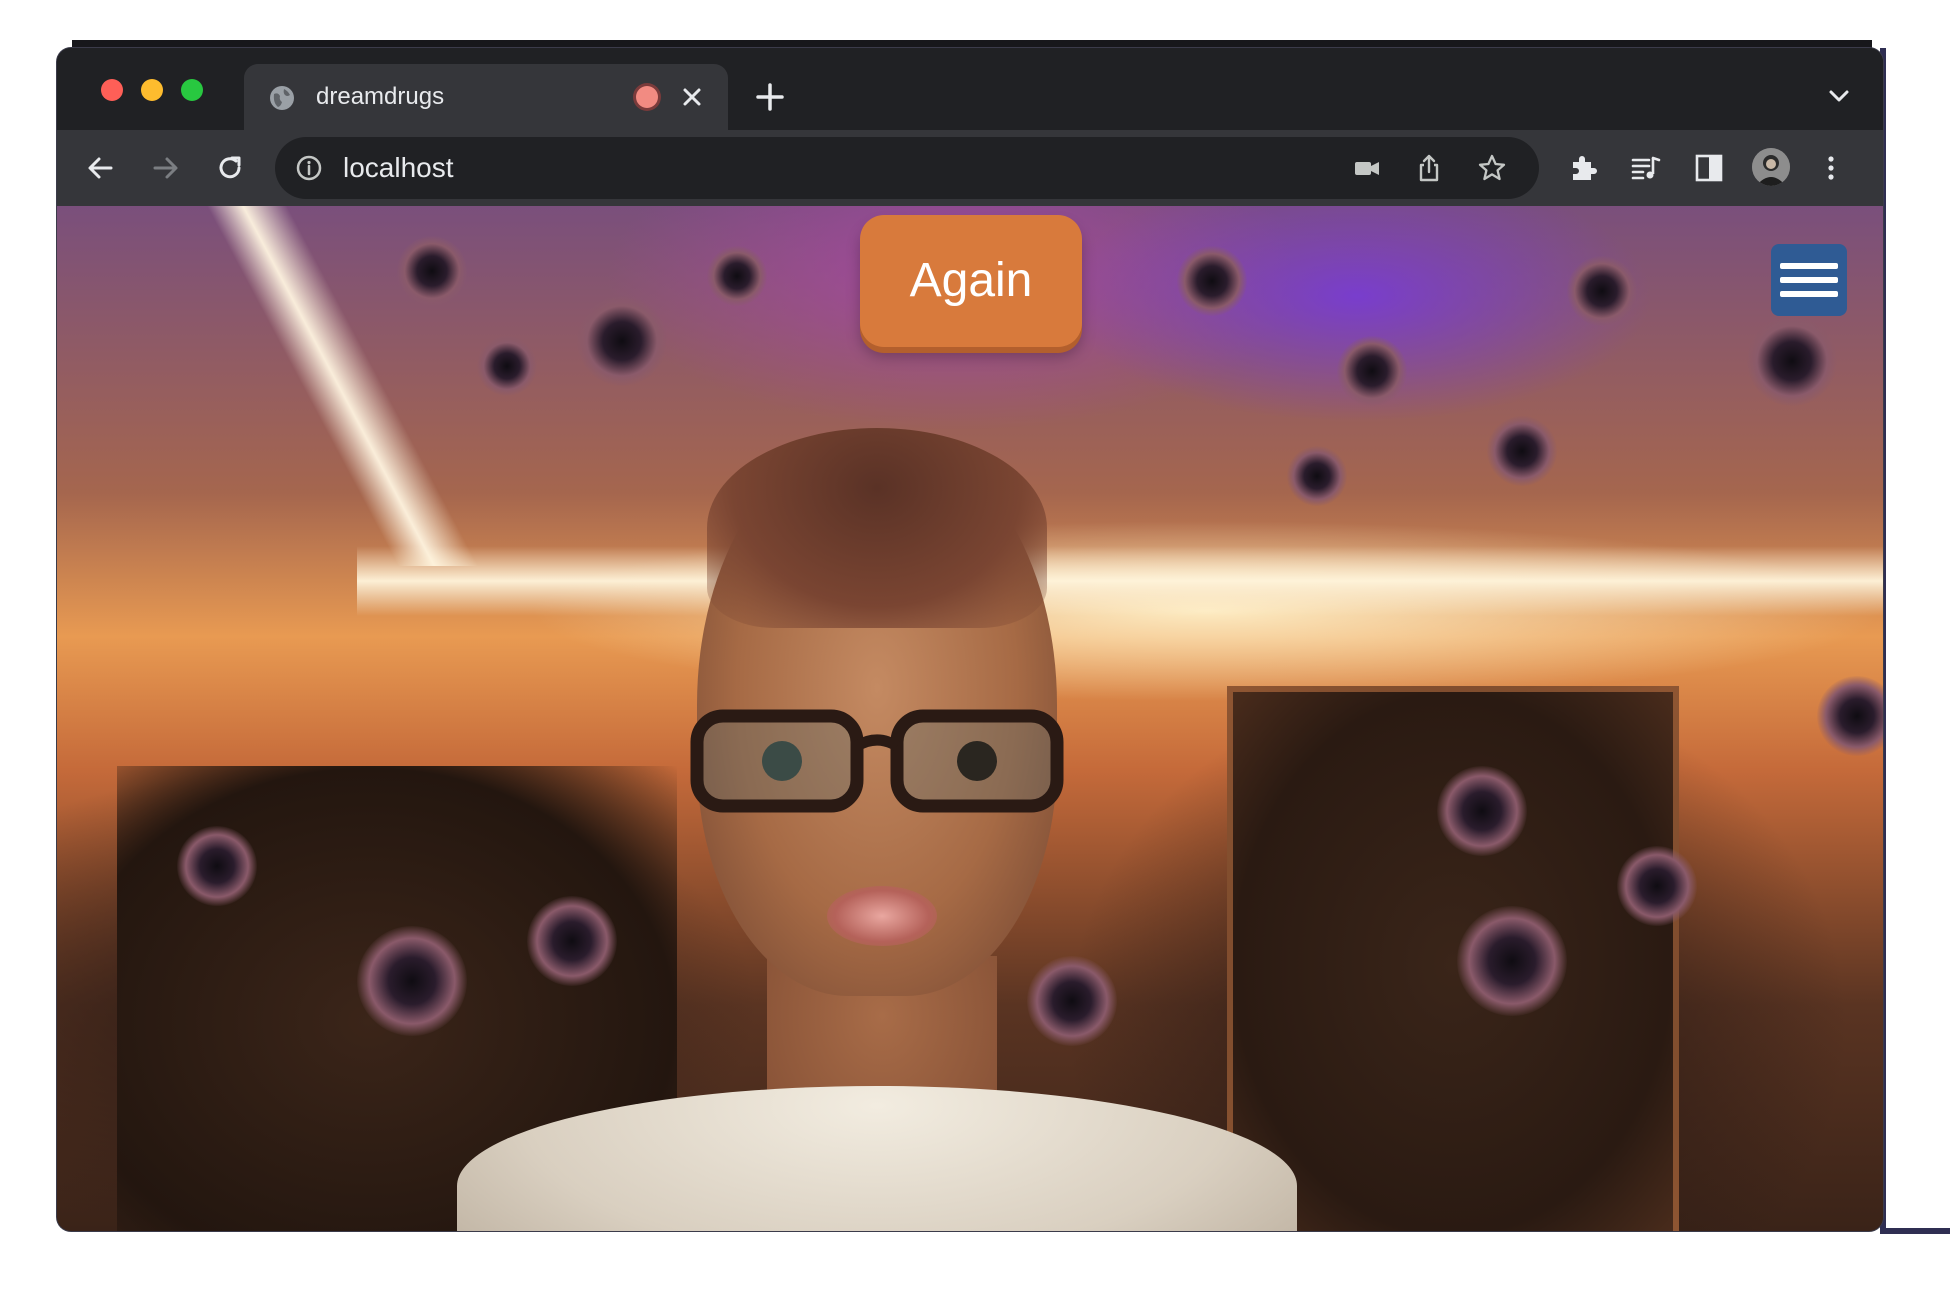 The width and height of the screenshot is (1950, 1292). I want to click on again-button-label: Again, so click(971, 280).